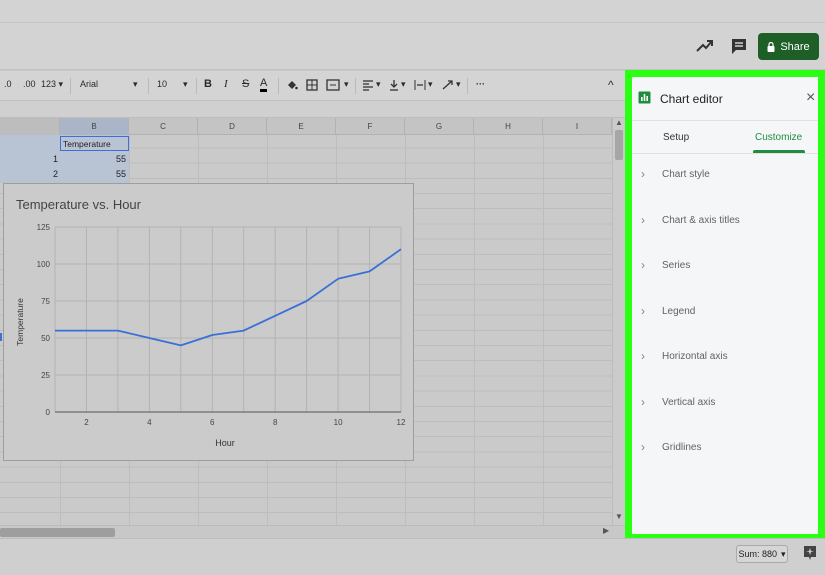 The height and width of the screenshot is (575, 825). What do you see at coordinates (508, 126) in the screenshot?
I see `column-header-h: H` at bounding box center [508, 126].